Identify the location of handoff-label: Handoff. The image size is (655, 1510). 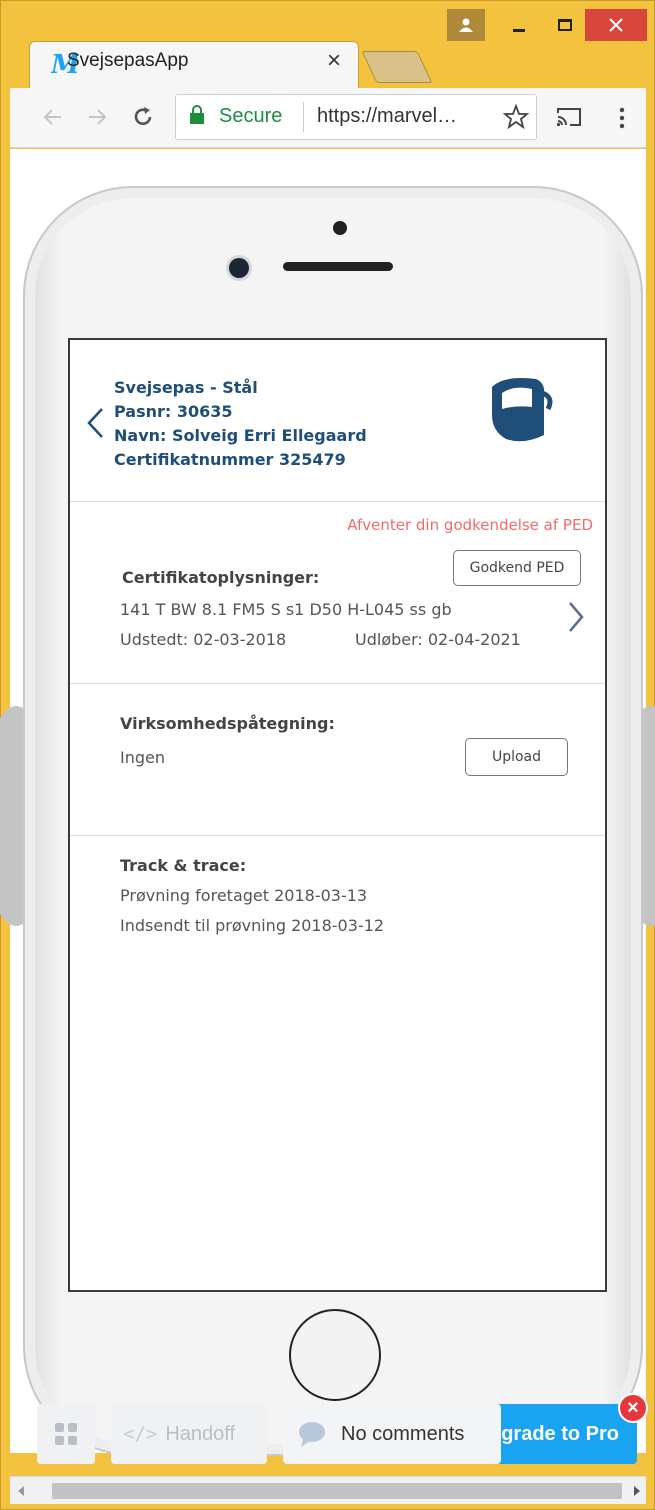
(200, 1433).